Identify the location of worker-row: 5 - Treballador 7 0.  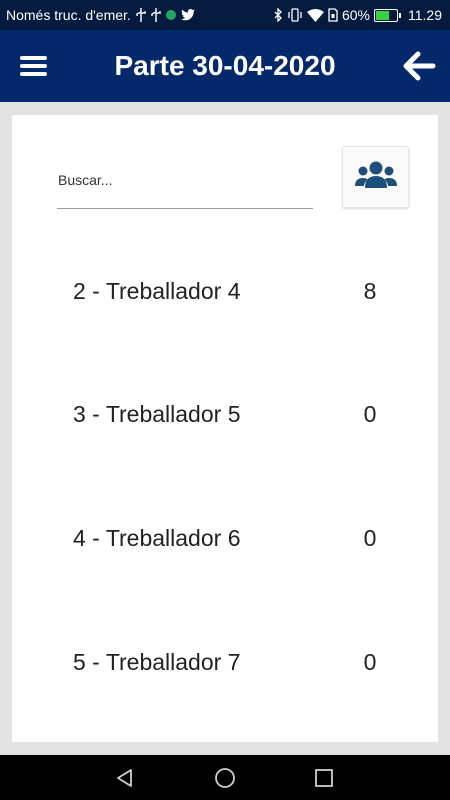
(225, 662).